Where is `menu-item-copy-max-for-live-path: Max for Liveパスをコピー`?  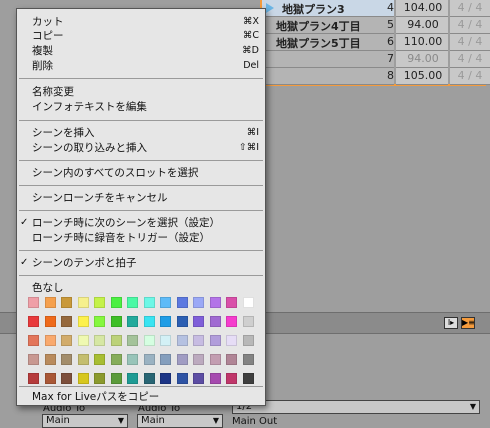 menu-item-copy-max-for-live-path: Max for Liveパスをコピー is located at coordinates (141, 397).